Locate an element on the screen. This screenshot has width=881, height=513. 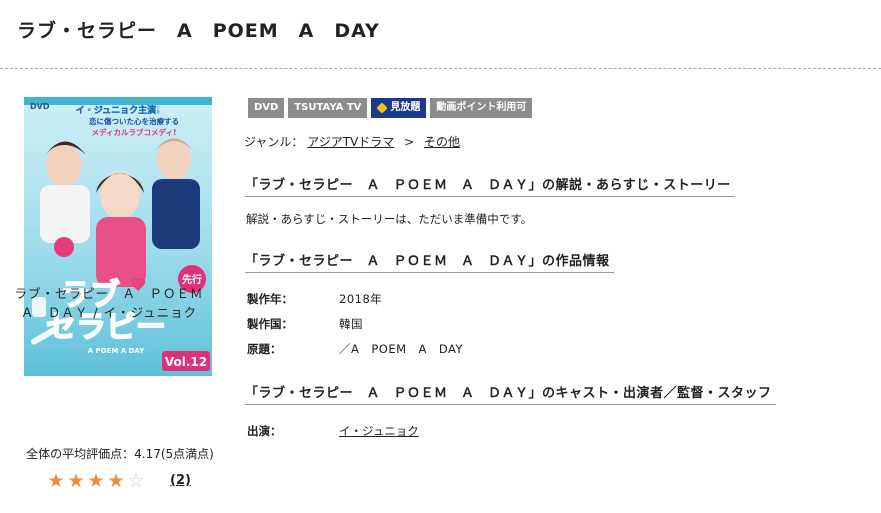
badge-mihodai: 見放題 is located at coordinates (399, 108).